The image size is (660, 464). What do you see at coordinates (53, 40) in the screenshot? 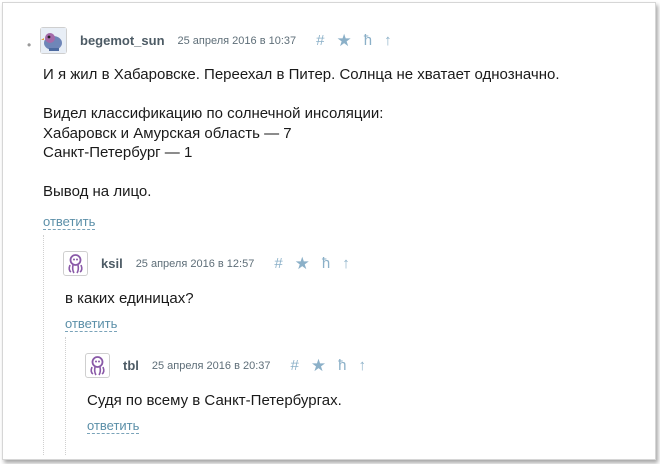
I see `bird-avatar-icon` at bounding box center [53, 40].